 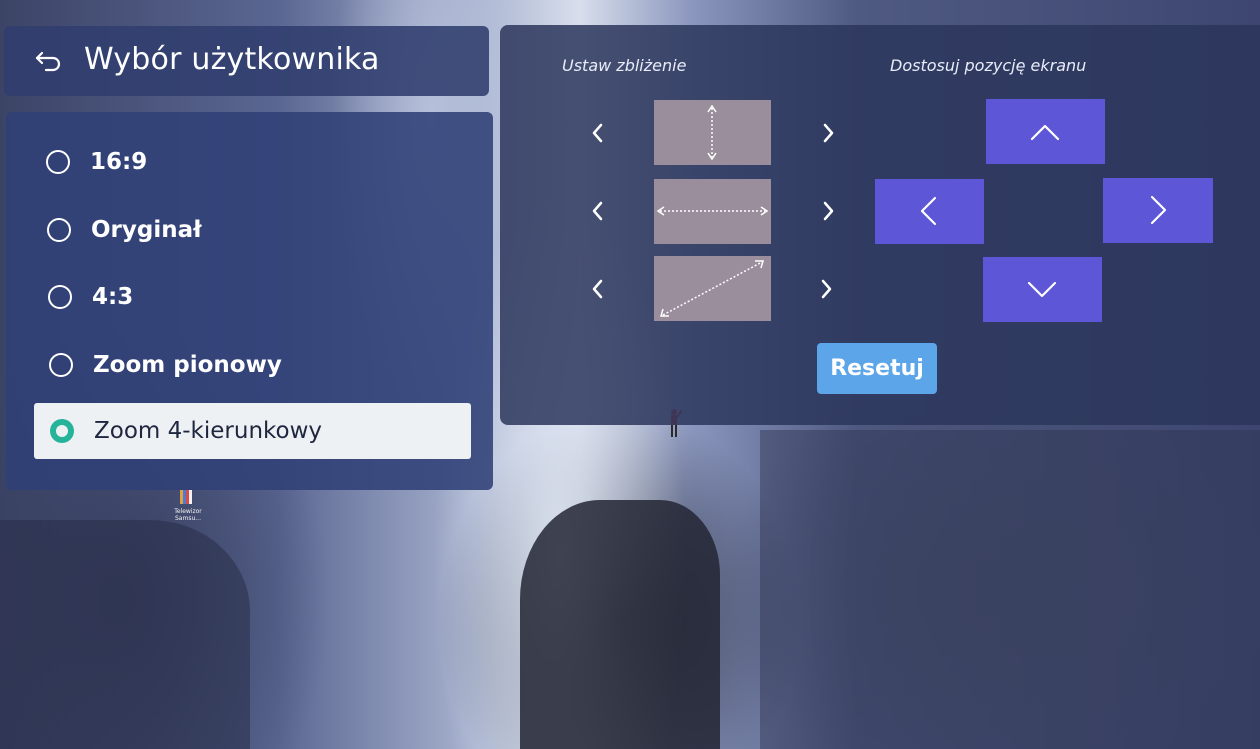 I want to click on zoom-section-label: Ustaw zbliżenie, so click(x=624, y=65).